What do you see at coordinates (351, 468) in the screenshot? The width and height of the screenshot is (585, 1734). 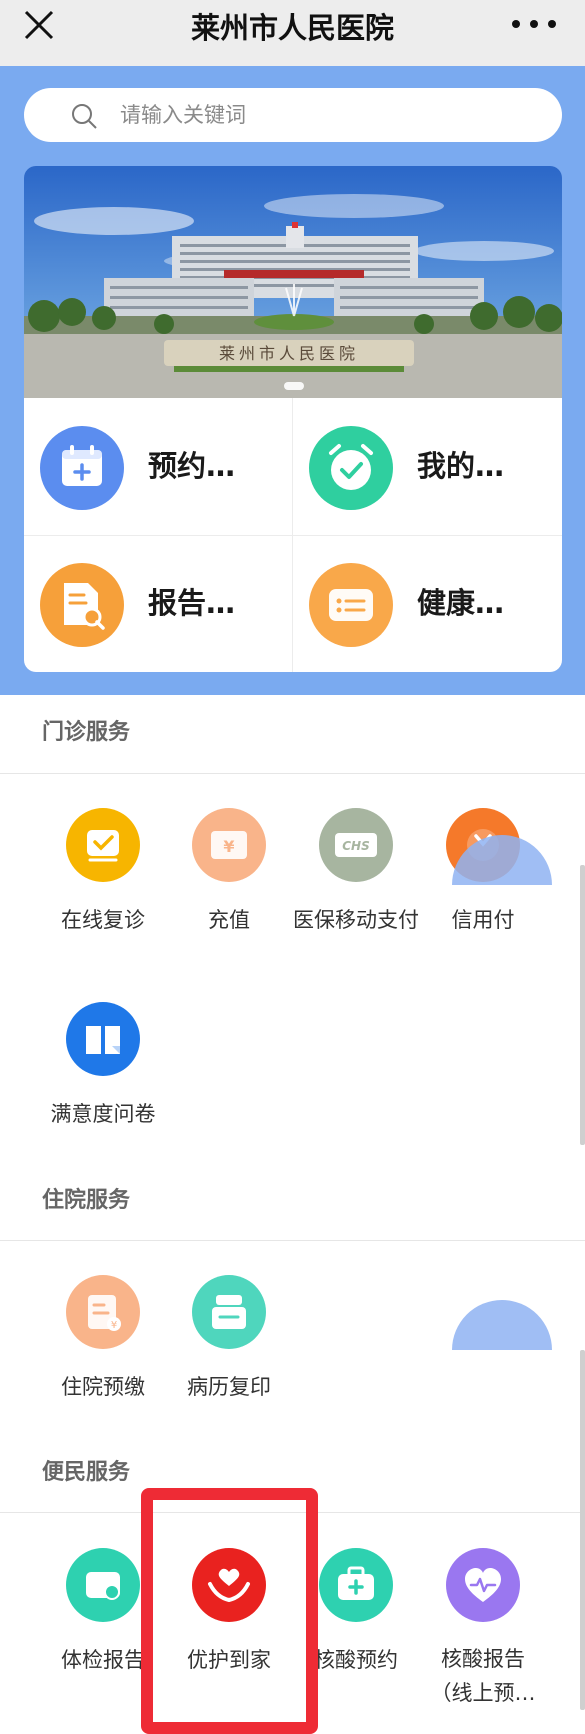 I see `alarm-check-icon` at bounding box center [351, 468].